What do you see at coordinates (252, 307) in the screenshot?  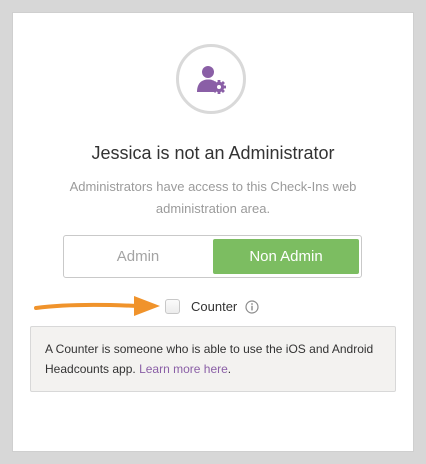 I see `info-icon` at bounding box center [252, 307].